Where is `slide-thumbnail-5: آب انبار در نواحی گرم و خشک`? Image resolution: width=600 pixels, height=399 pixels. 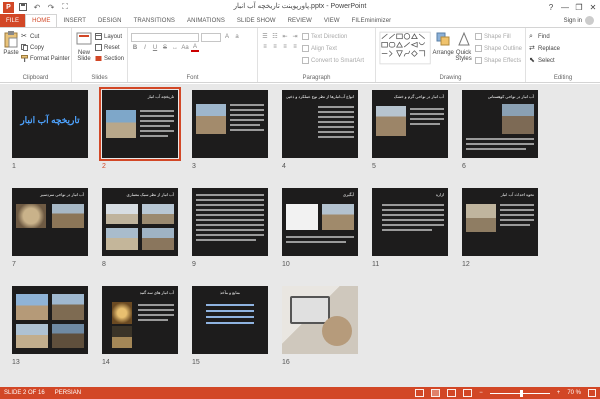
slide-thumbnail-5: آب انبار در نواحی گرم و خشک is located at coordinates (410, 124).